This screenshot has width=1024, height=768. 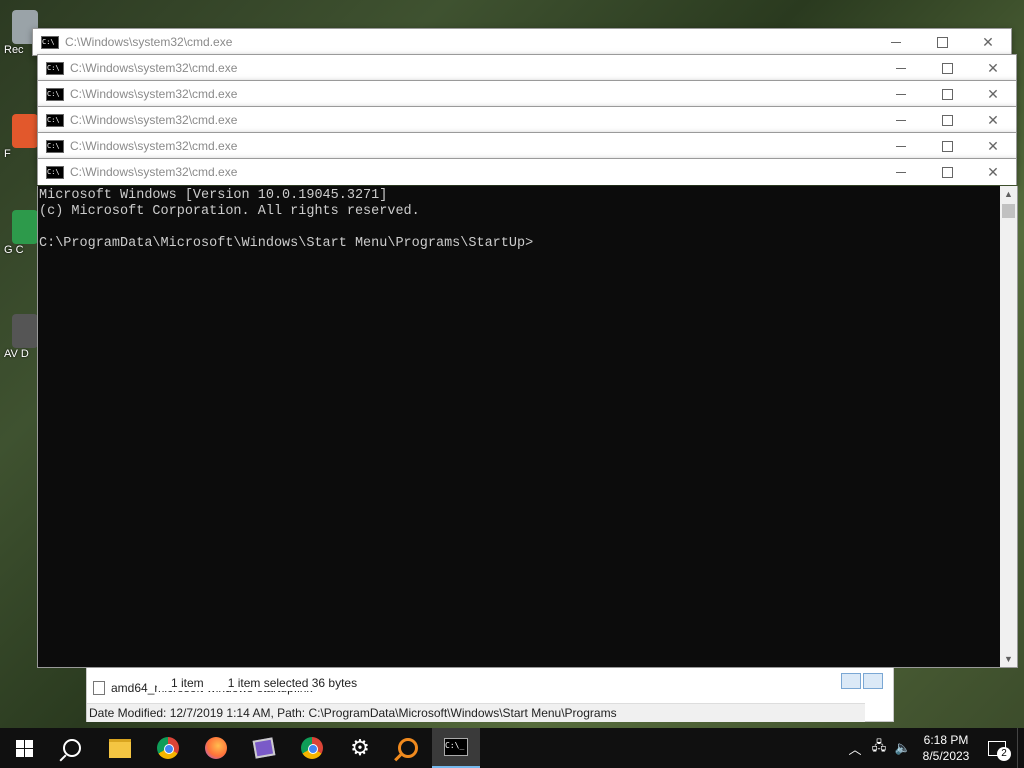 I want to click on cmd-icon: C:\_, so click(x=456, y=747).